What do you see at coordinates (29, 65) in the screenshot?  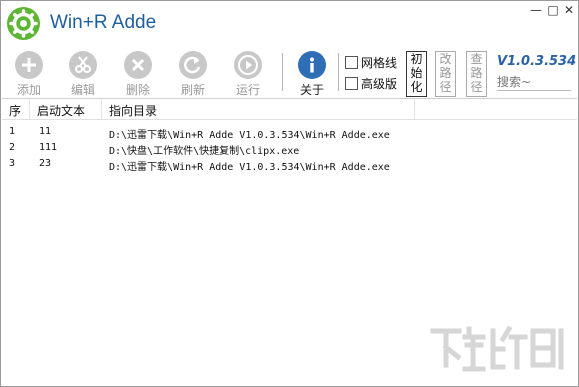 I see `plus-icon` at bounding box center [29, 65].